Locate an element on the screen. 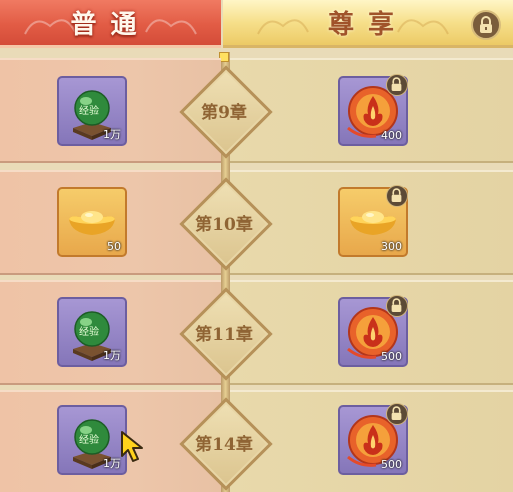 The image size is (513, 492). chapter-marker: 第10章 is located at coordinates (226, 224).